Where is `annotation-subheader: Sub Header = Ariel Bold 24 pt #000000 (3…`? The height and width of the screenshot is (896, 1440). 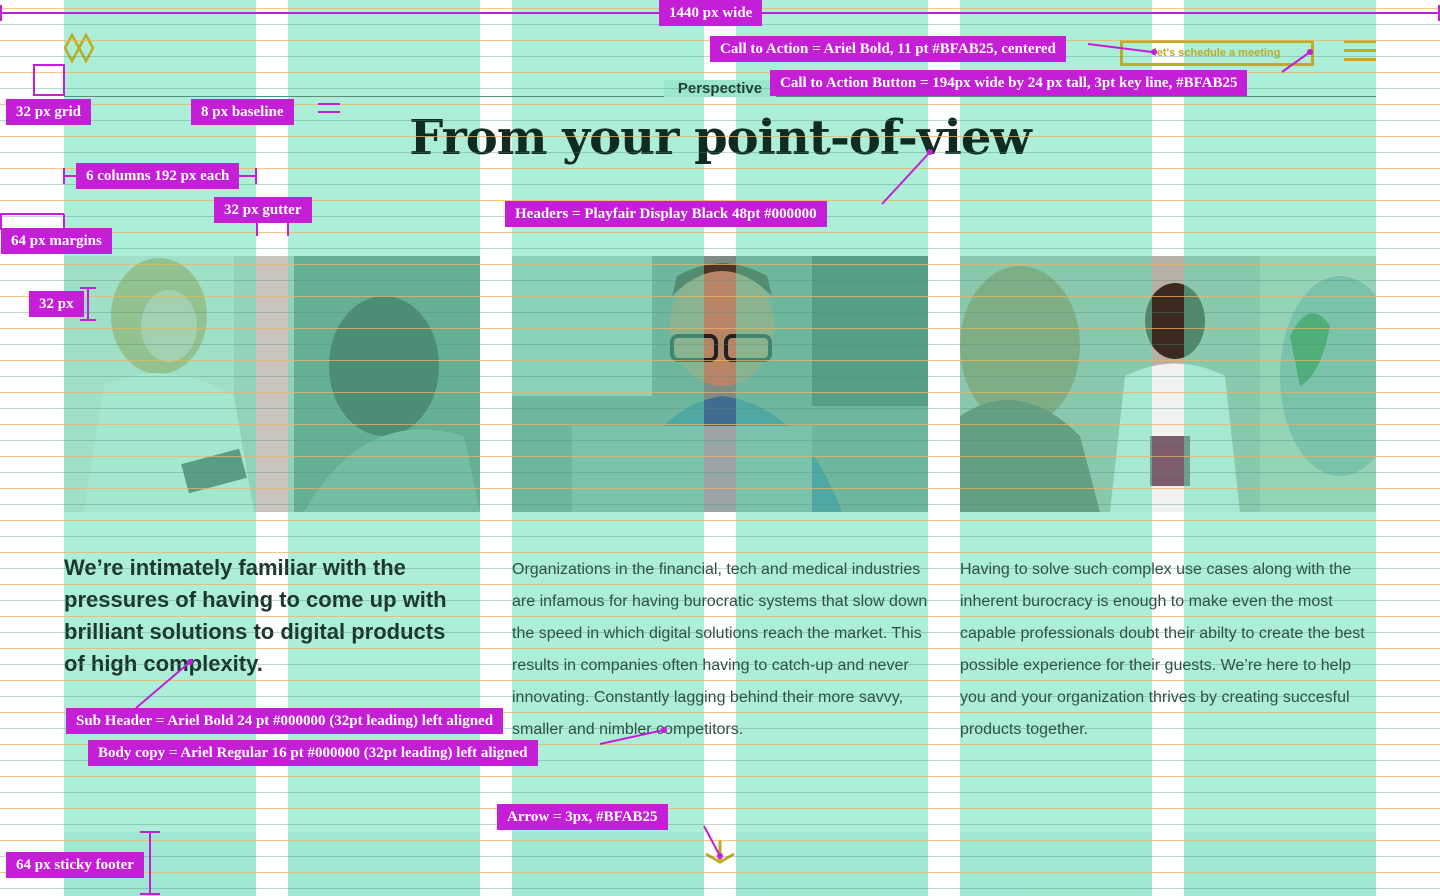 annotation-subheader: Sub Header = Ariel Bold 24 pt #000000 (3… is located at coordinates (285, 721).